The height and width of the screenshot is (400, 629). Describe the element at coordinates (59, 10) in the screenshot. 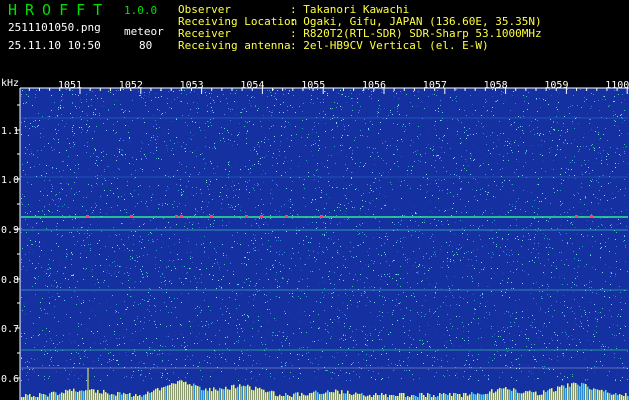

I see `app-title: HROFFT` at that location.